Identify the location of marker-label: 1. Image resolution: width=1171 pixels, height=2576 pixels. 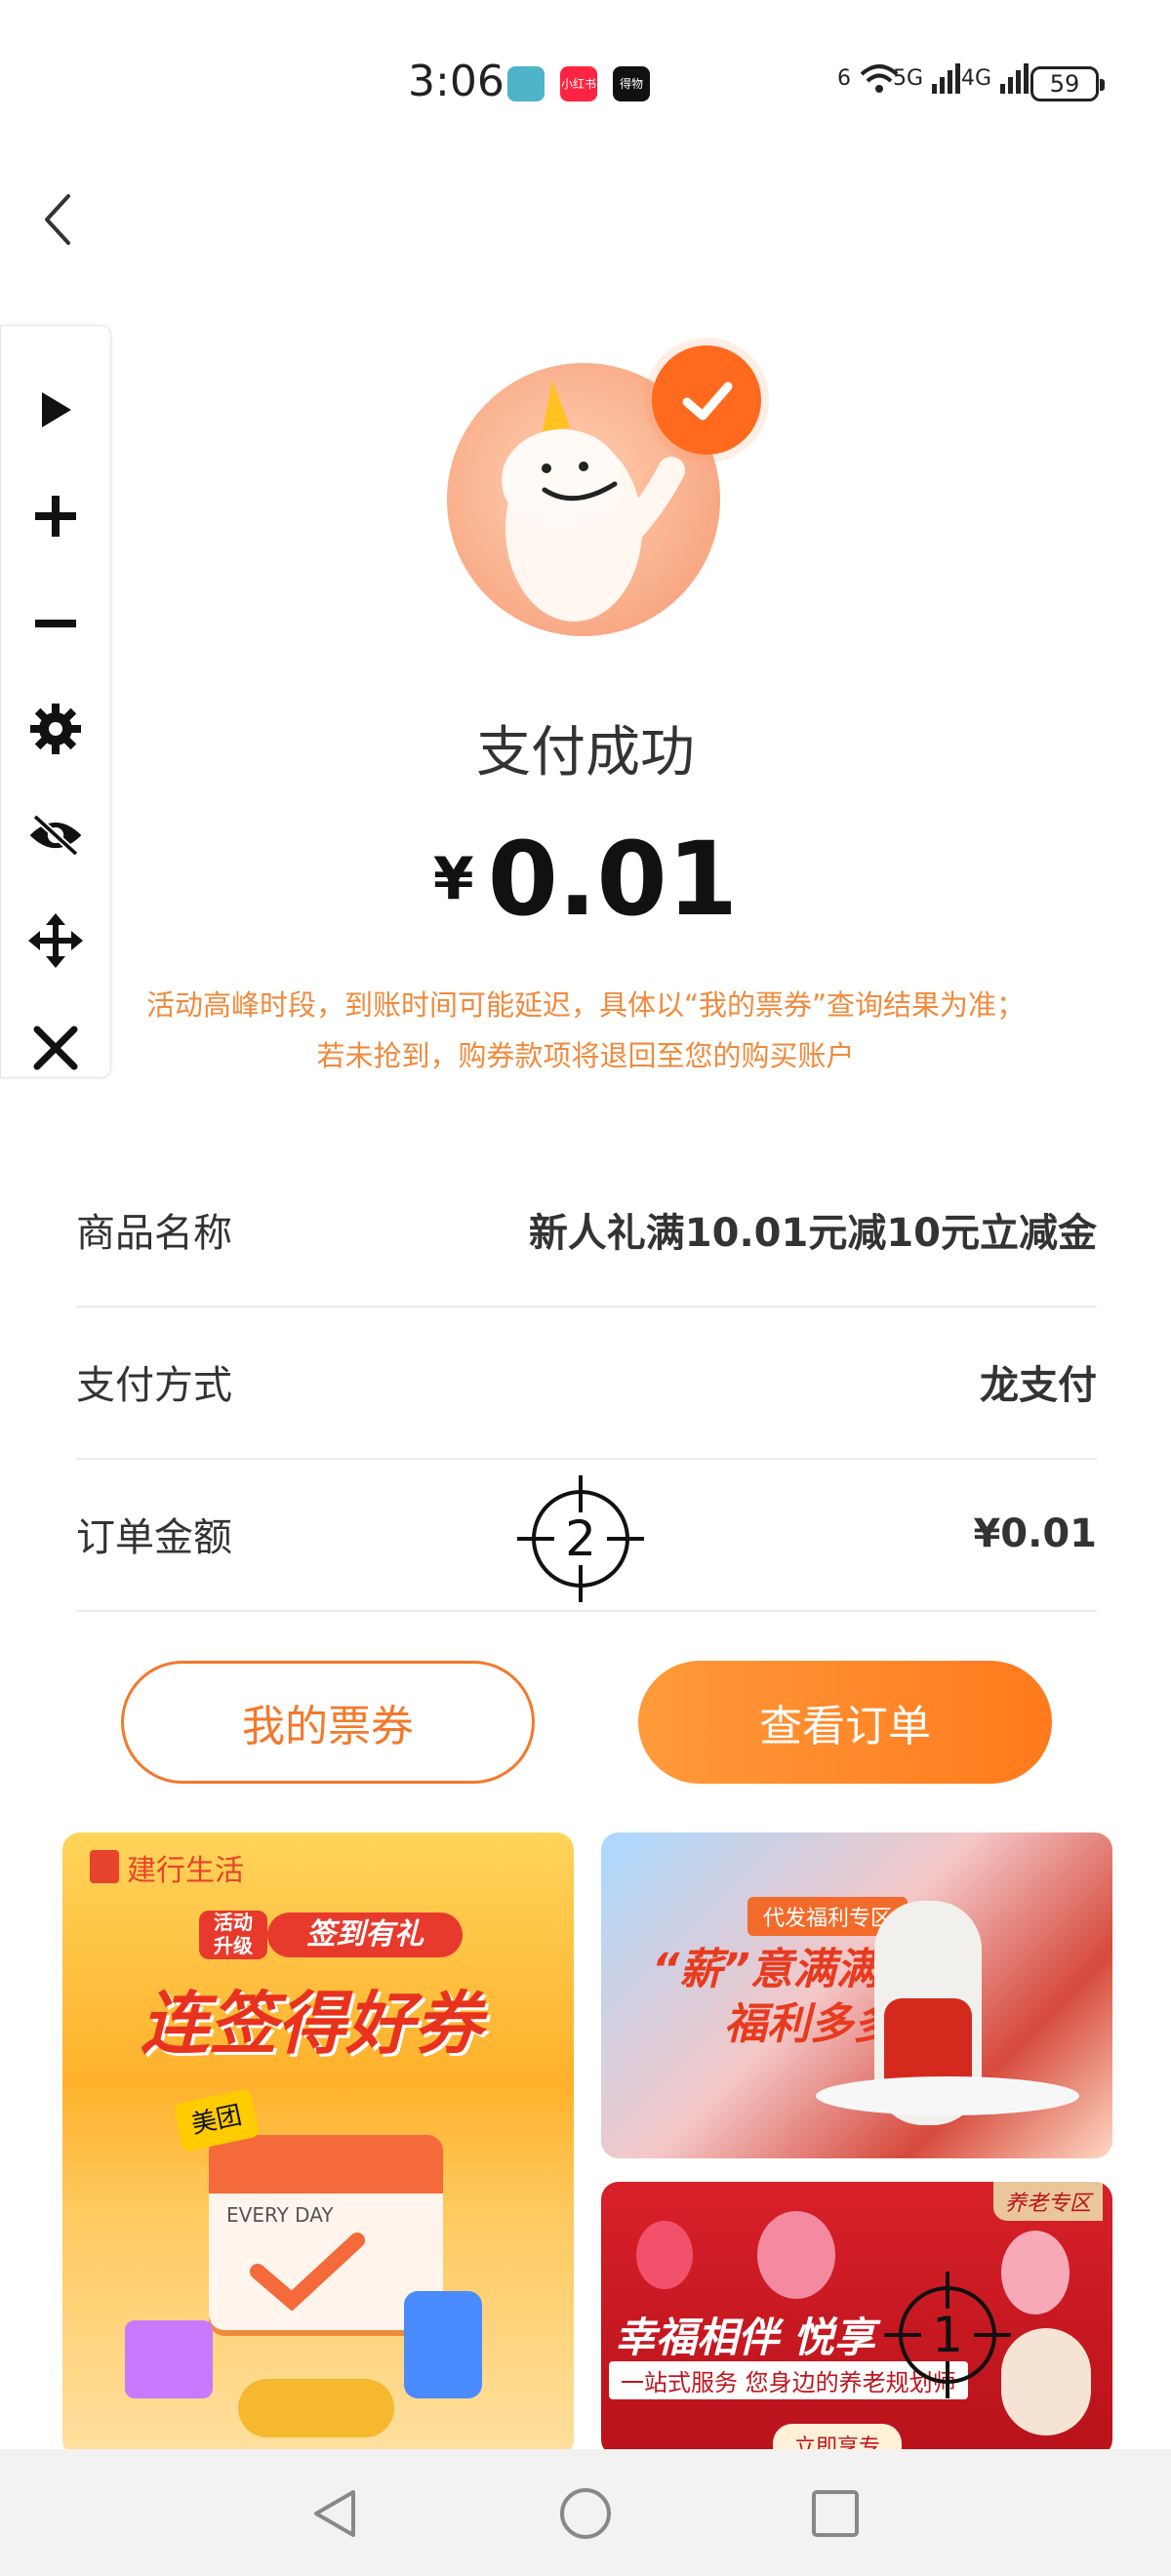
(947, 2335).